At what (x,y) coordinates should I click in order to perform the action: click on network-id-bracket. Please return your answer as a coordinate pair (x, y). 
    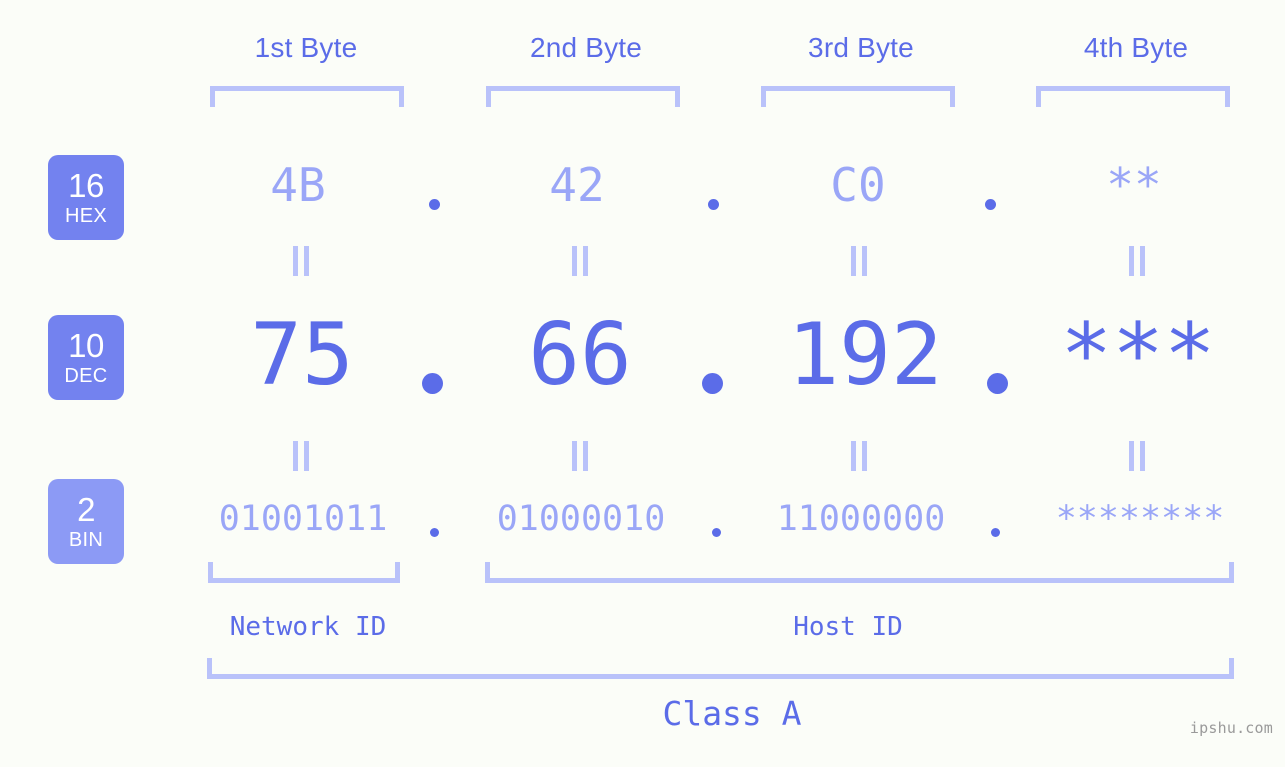
    Looking at the image, I should click on (304, 572).